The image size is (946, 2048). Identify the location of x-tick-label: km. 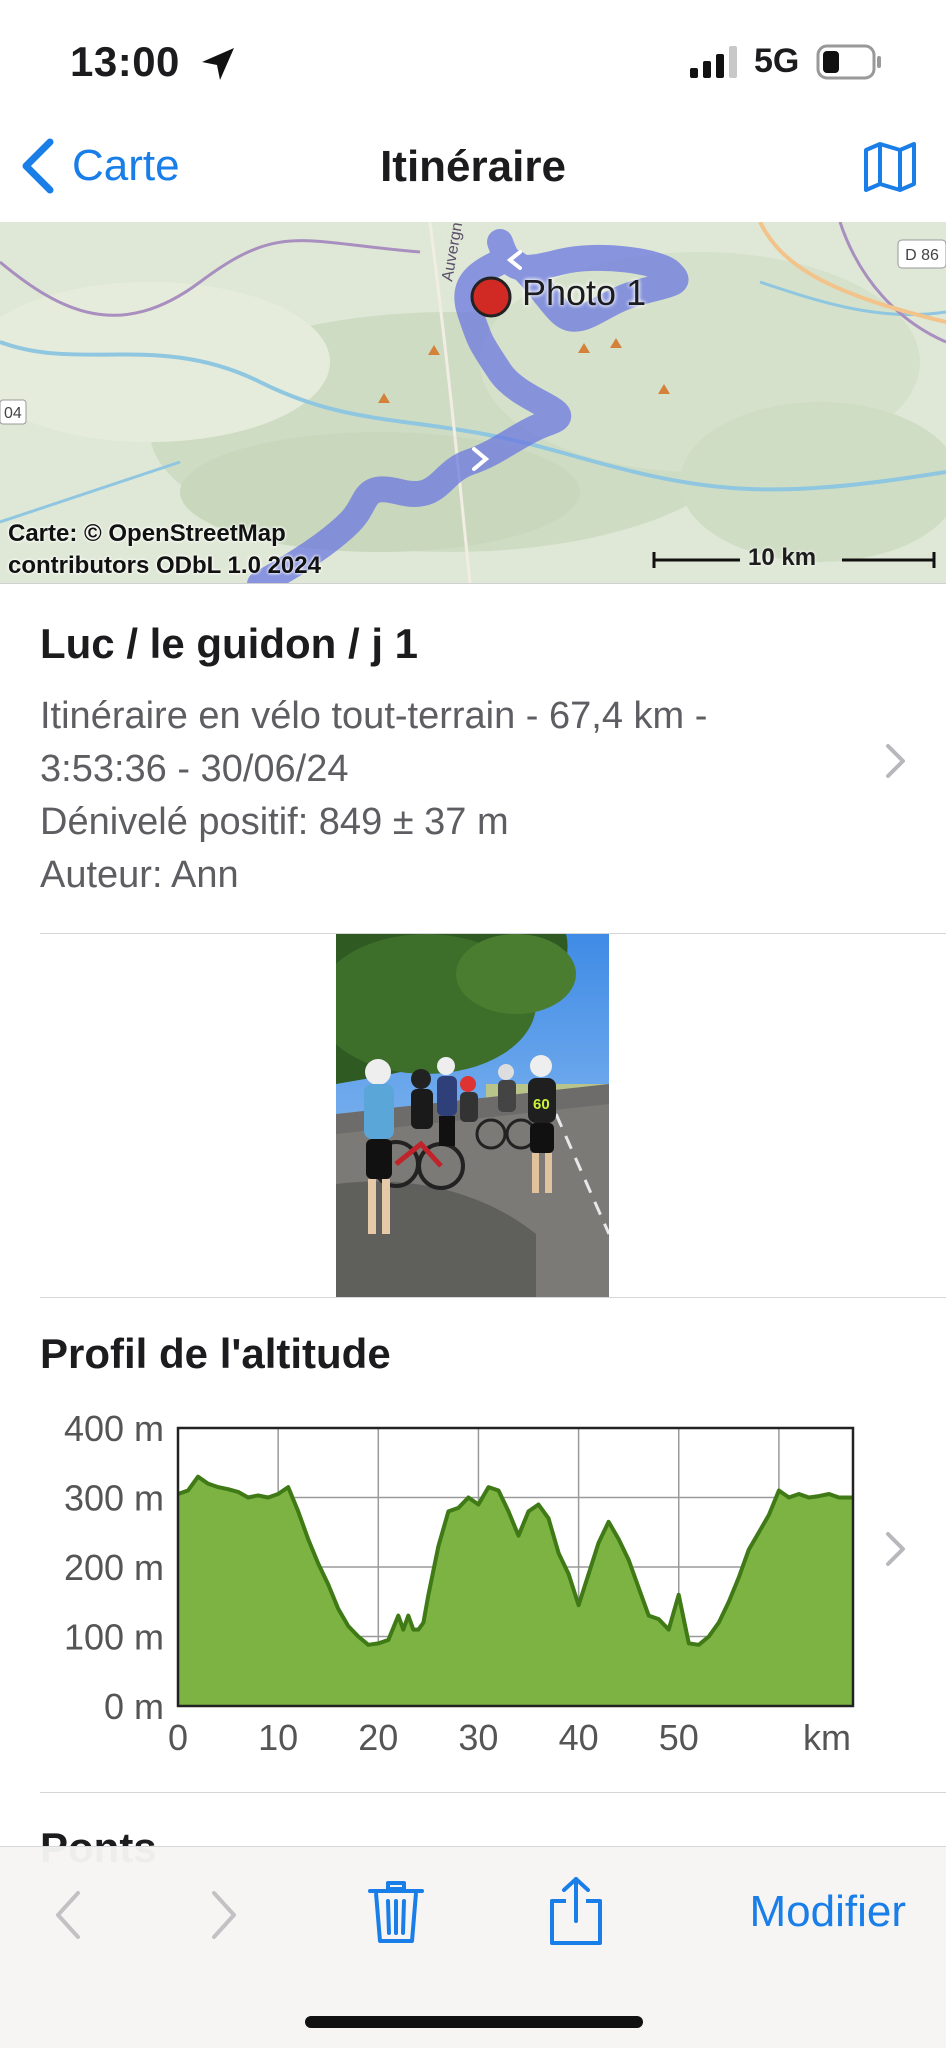
(827, 1737).